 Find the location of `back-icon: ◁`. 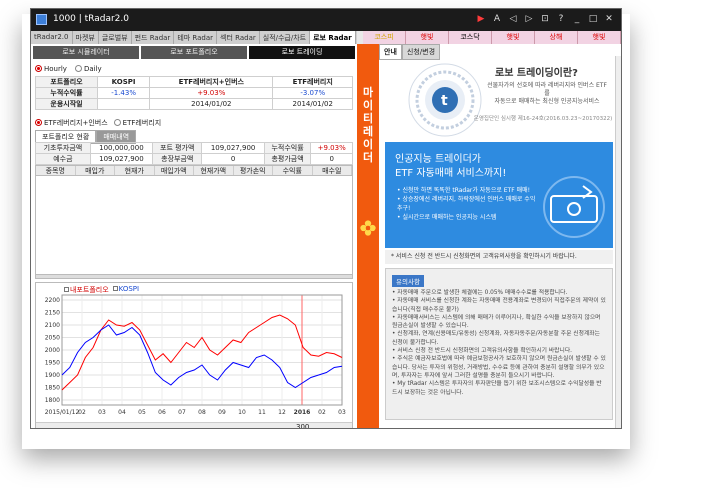

back-icon: ◁ is located at coordinates (513, 19).